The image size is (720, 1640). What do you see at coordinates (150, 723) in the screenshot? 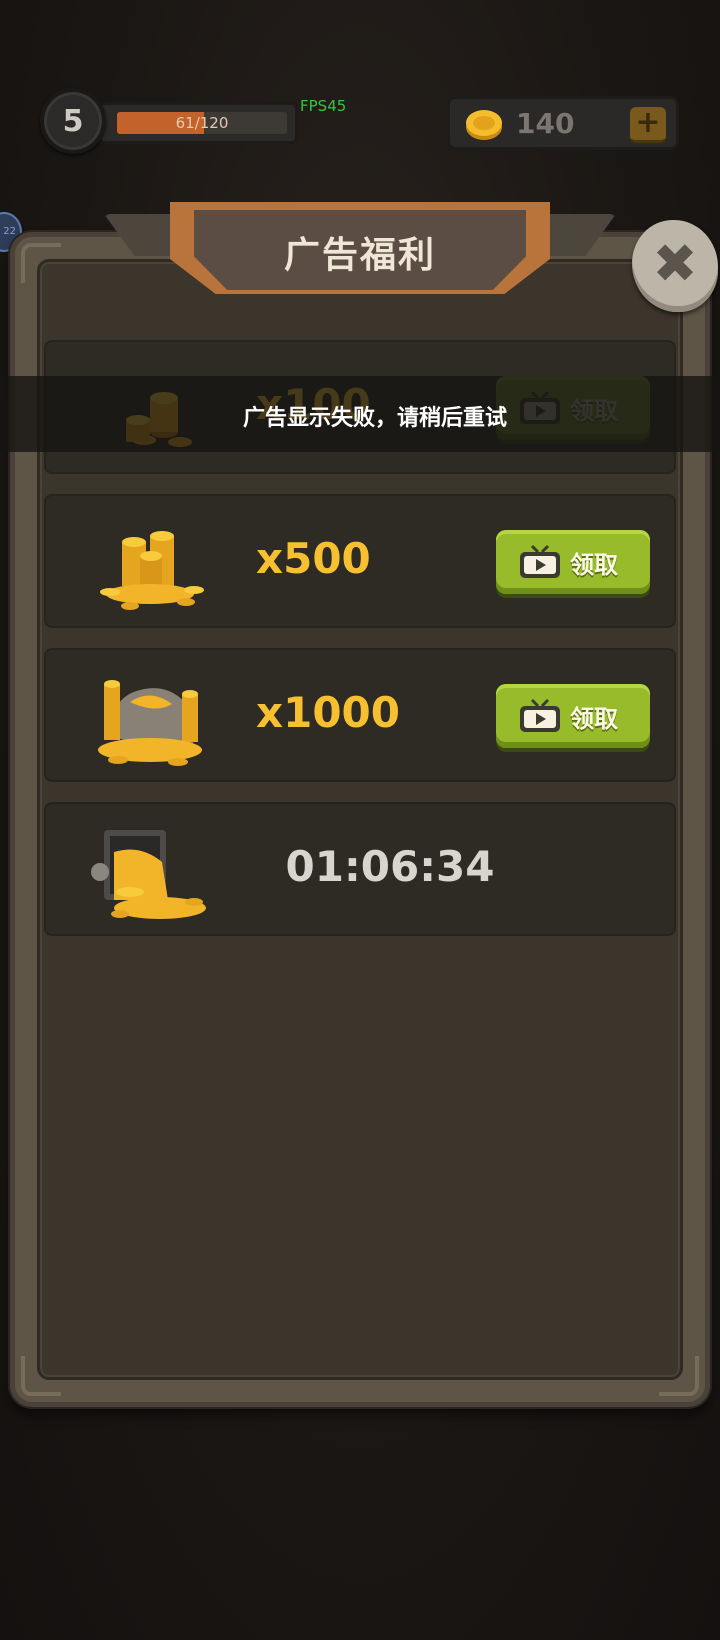
I see `coin-sack-icon` at bounding box center [150, 723].